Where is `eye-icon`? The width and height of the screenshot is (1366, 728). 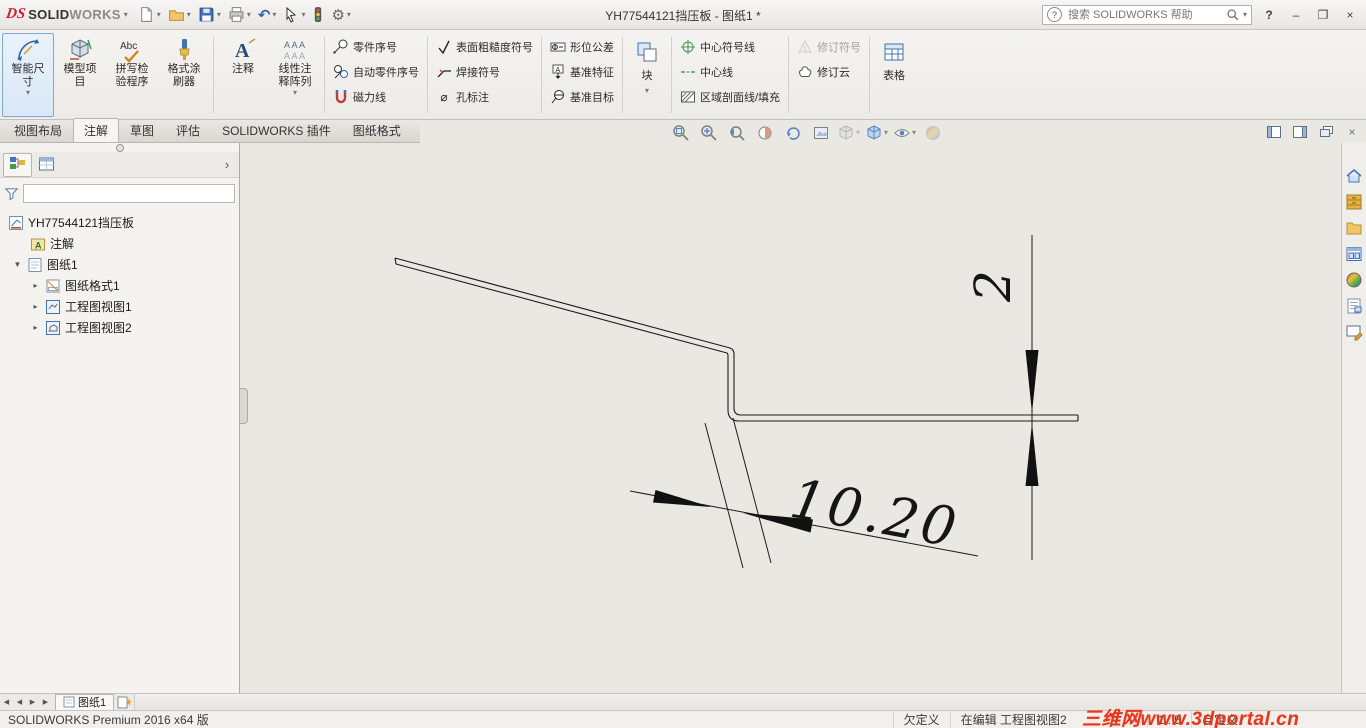
eye-icon is located at coordinates (902, 133).